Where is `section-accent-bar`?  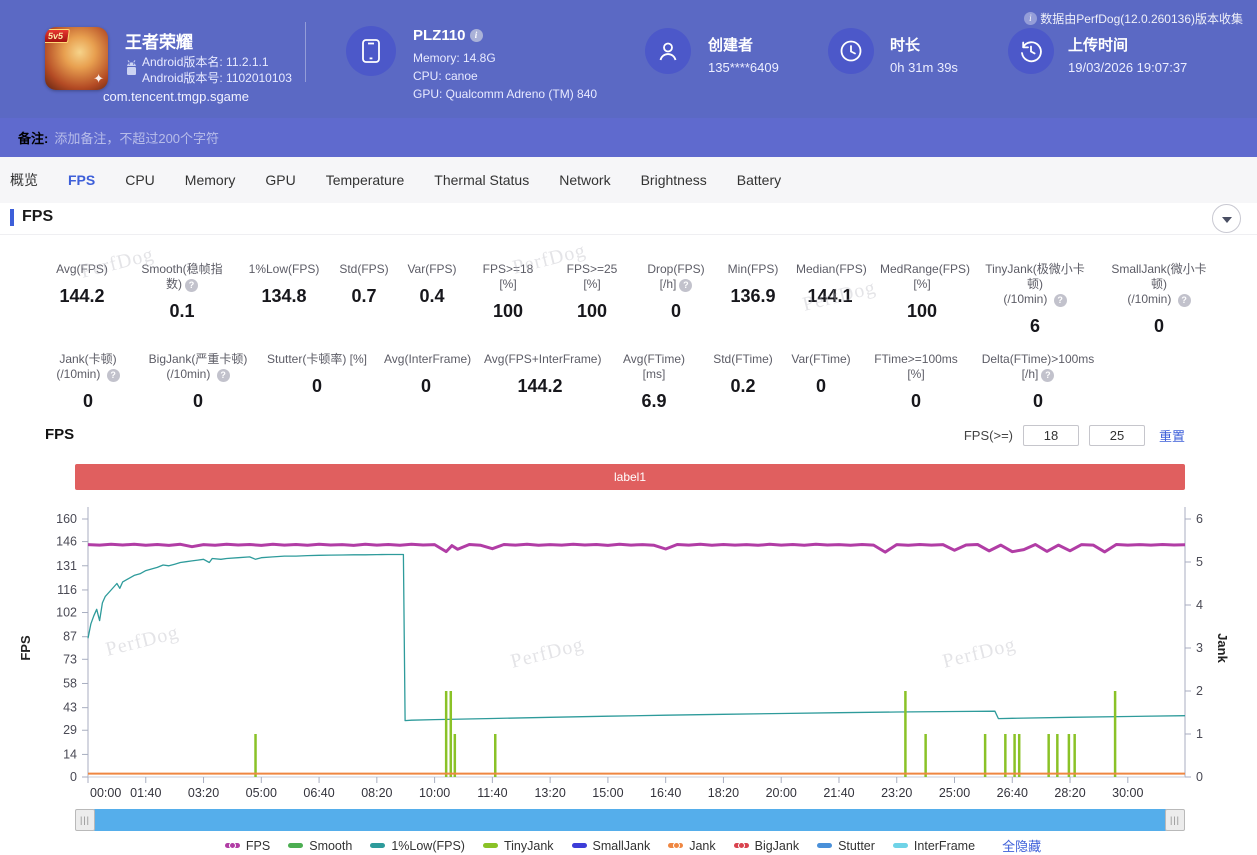
section-accent-bar is located at coordinates (12, 217).